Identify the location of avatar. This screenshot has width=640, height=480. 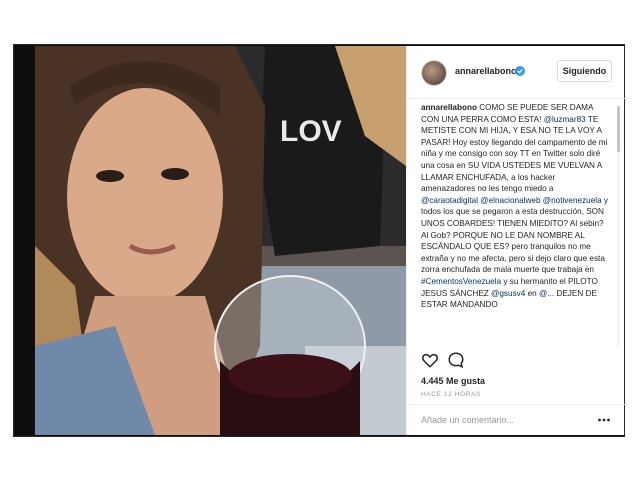
(434, 73).